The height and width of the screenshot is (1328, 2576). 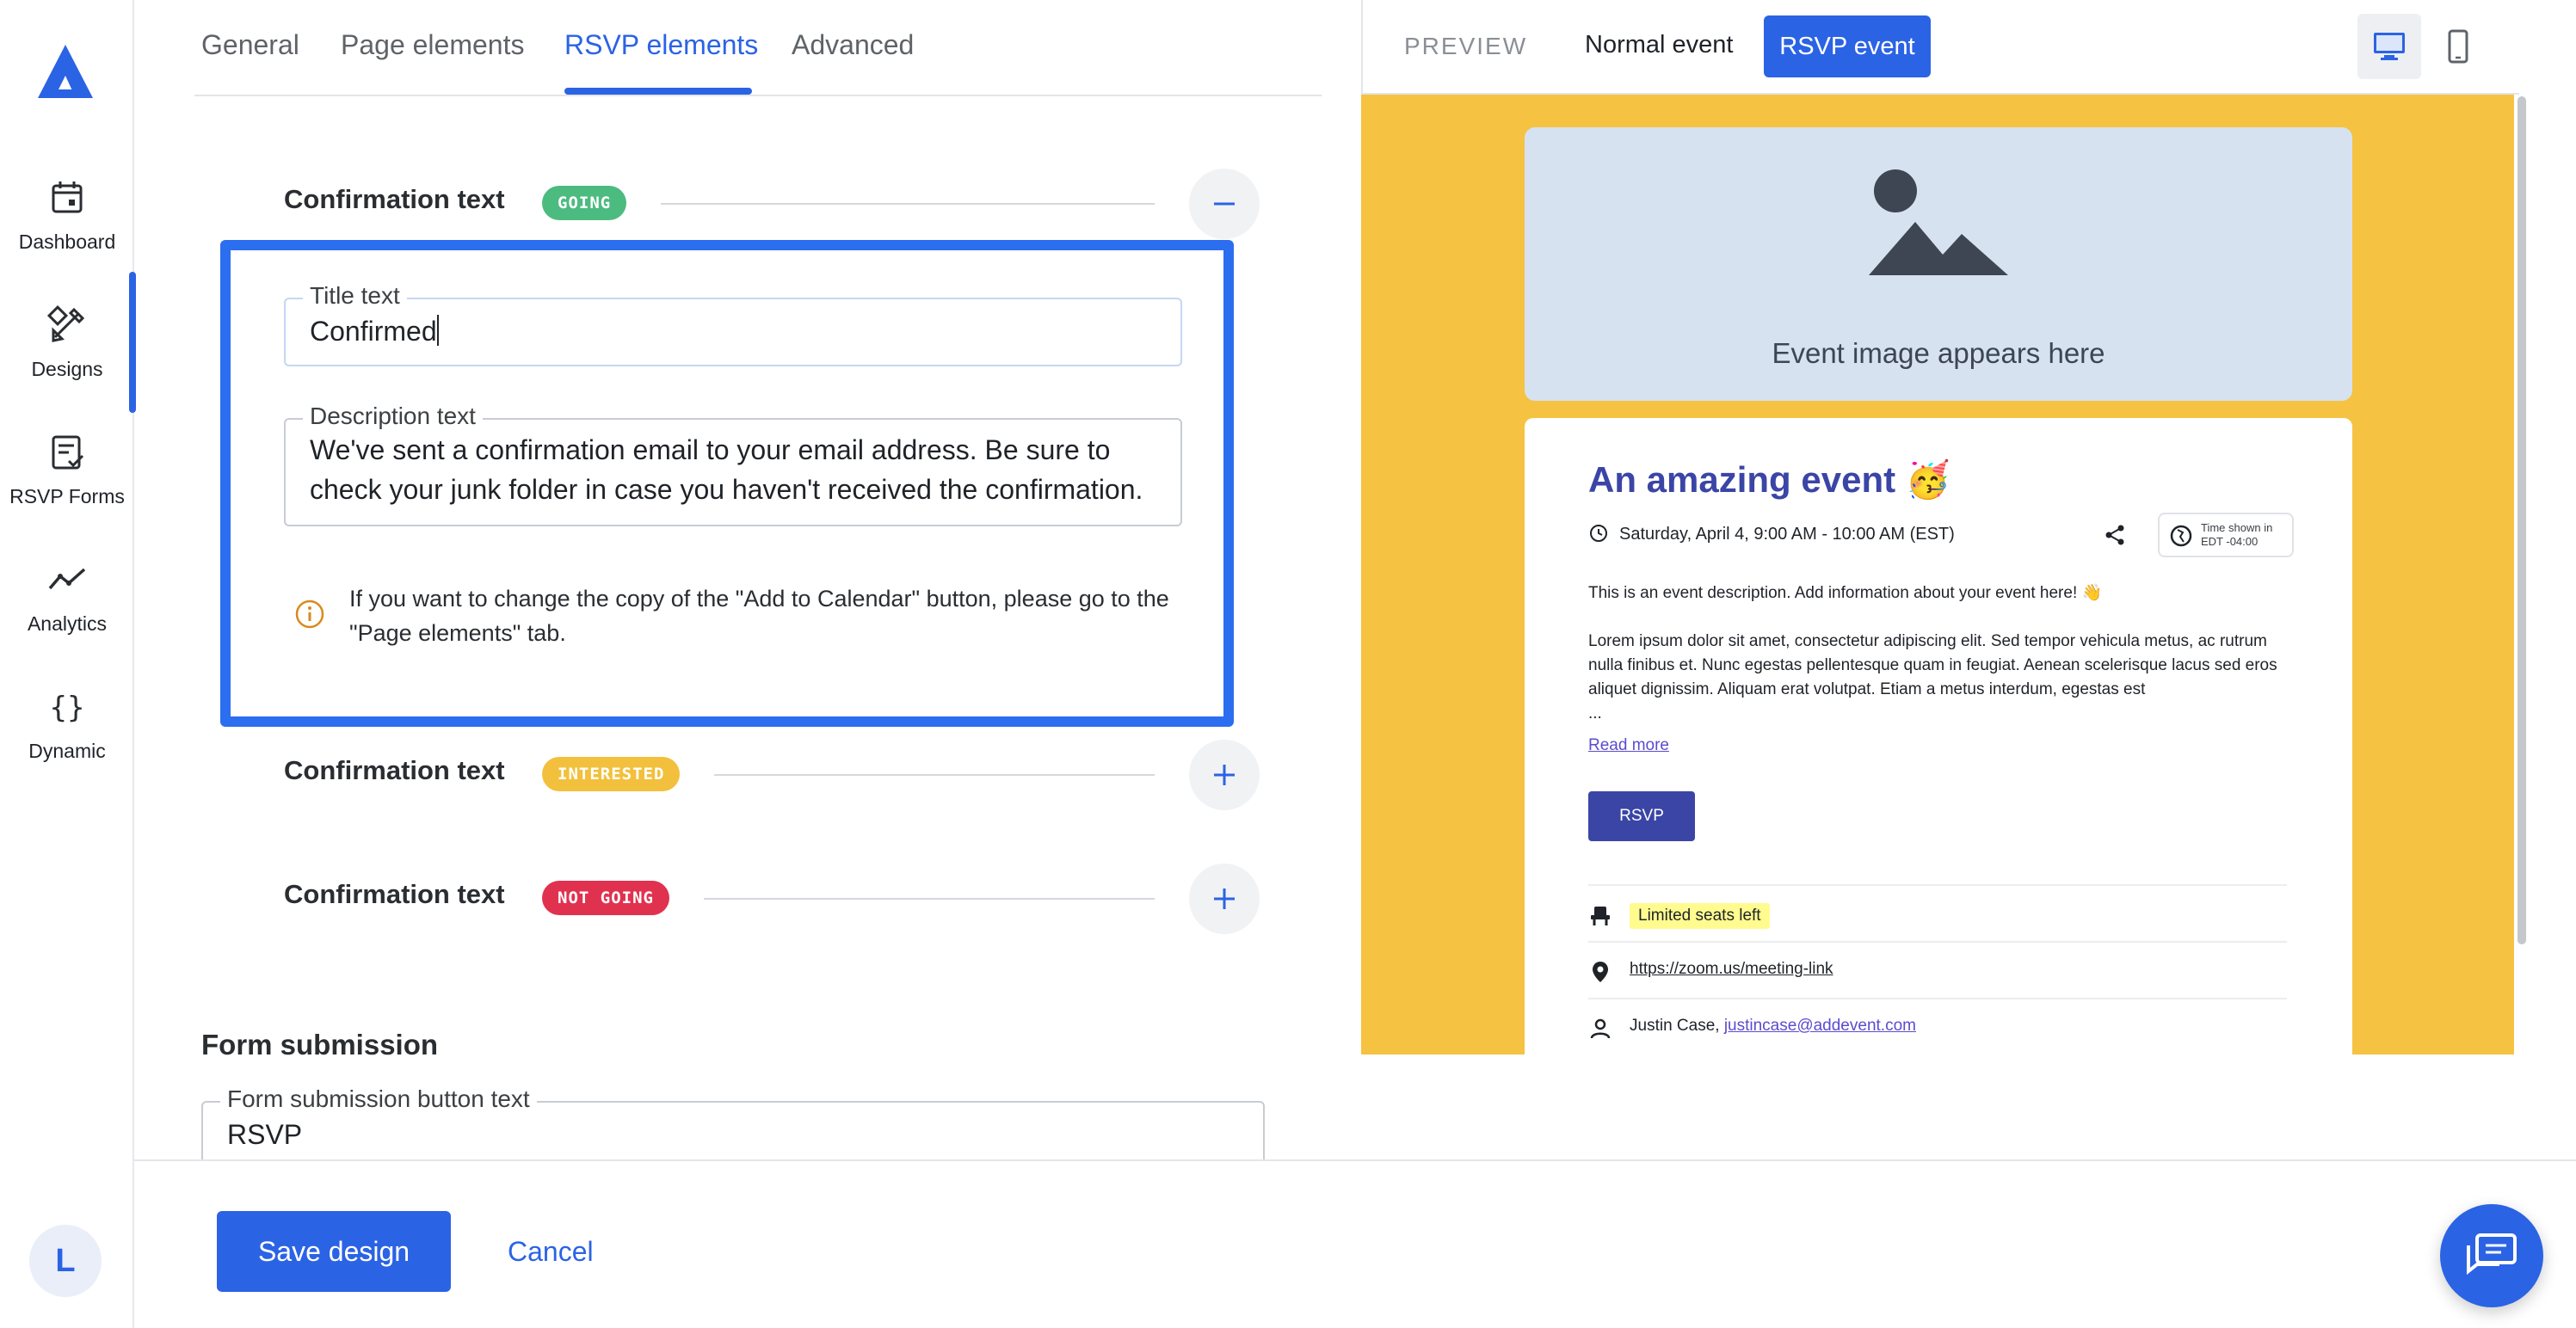 I want to click on organizer-email-link: justincase@addevent.com, so click(x=1820, y=1026).